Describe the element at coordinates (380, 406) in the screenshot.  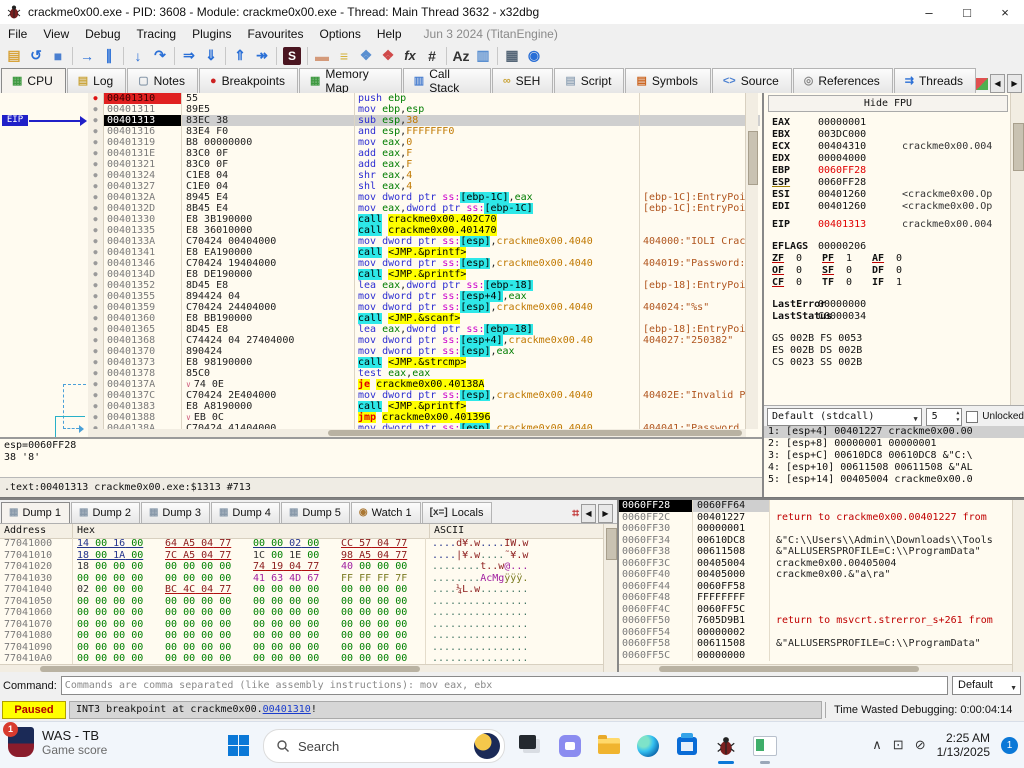
I see `disasm-row: ● 00401383 E8 A8190000 call <JMP.&printf>` at that location.